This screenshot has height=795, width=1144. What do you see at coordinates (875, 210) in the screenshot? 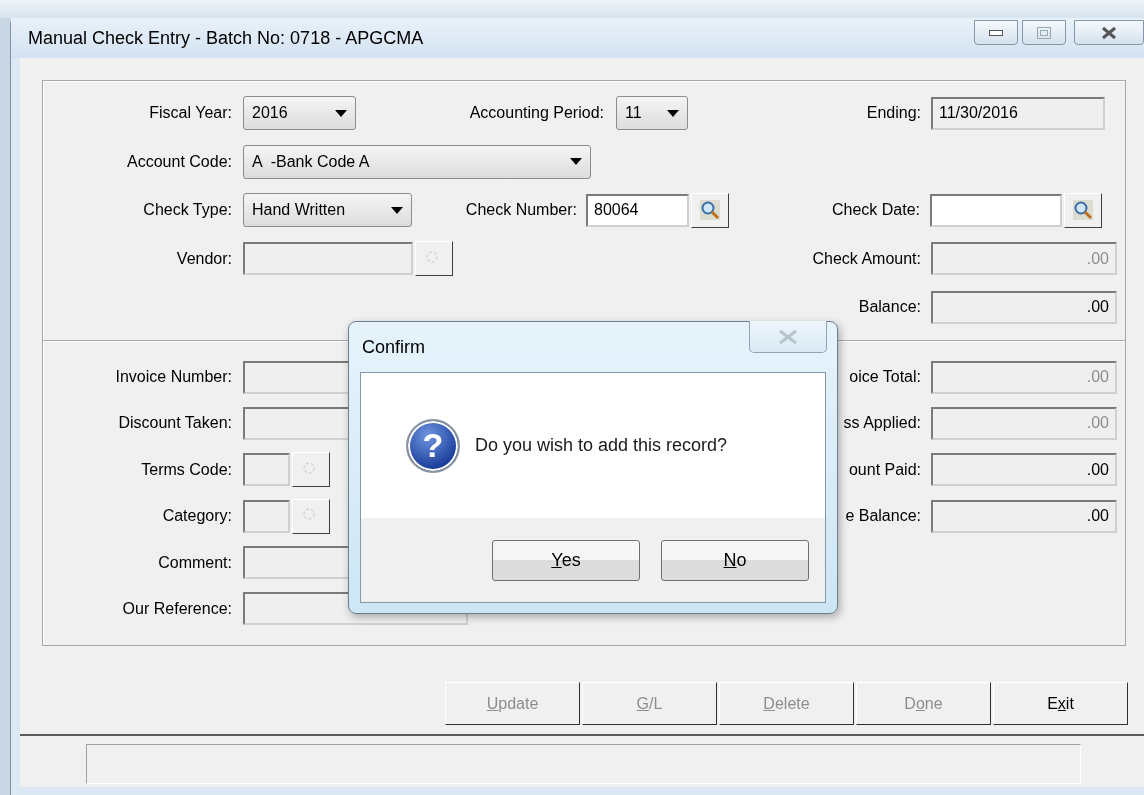
I see `field-label: Check Date:` at bounding box center [875, 210].